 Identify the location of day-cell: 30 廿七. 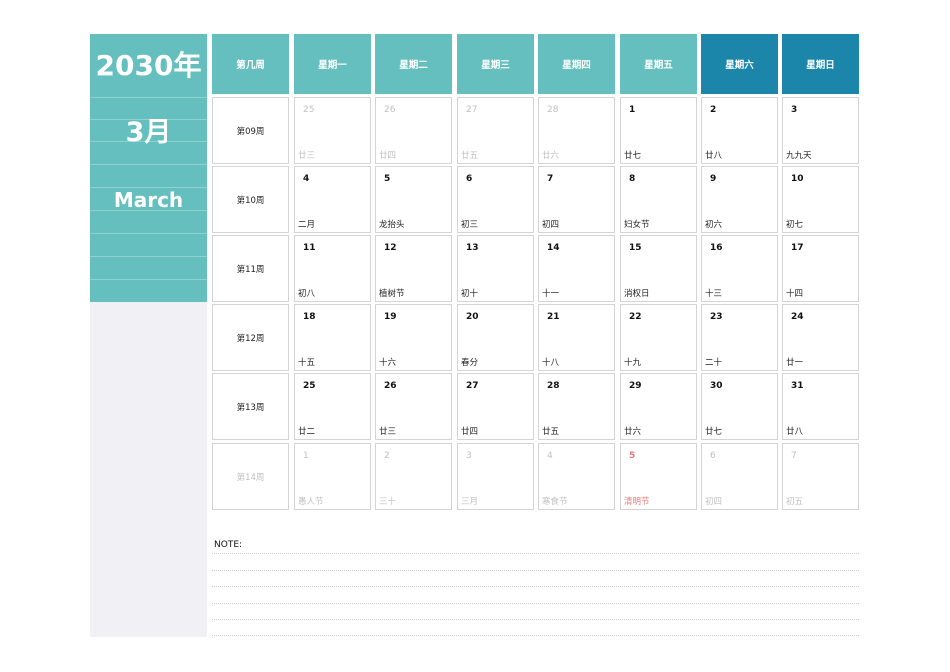
(739, 406).